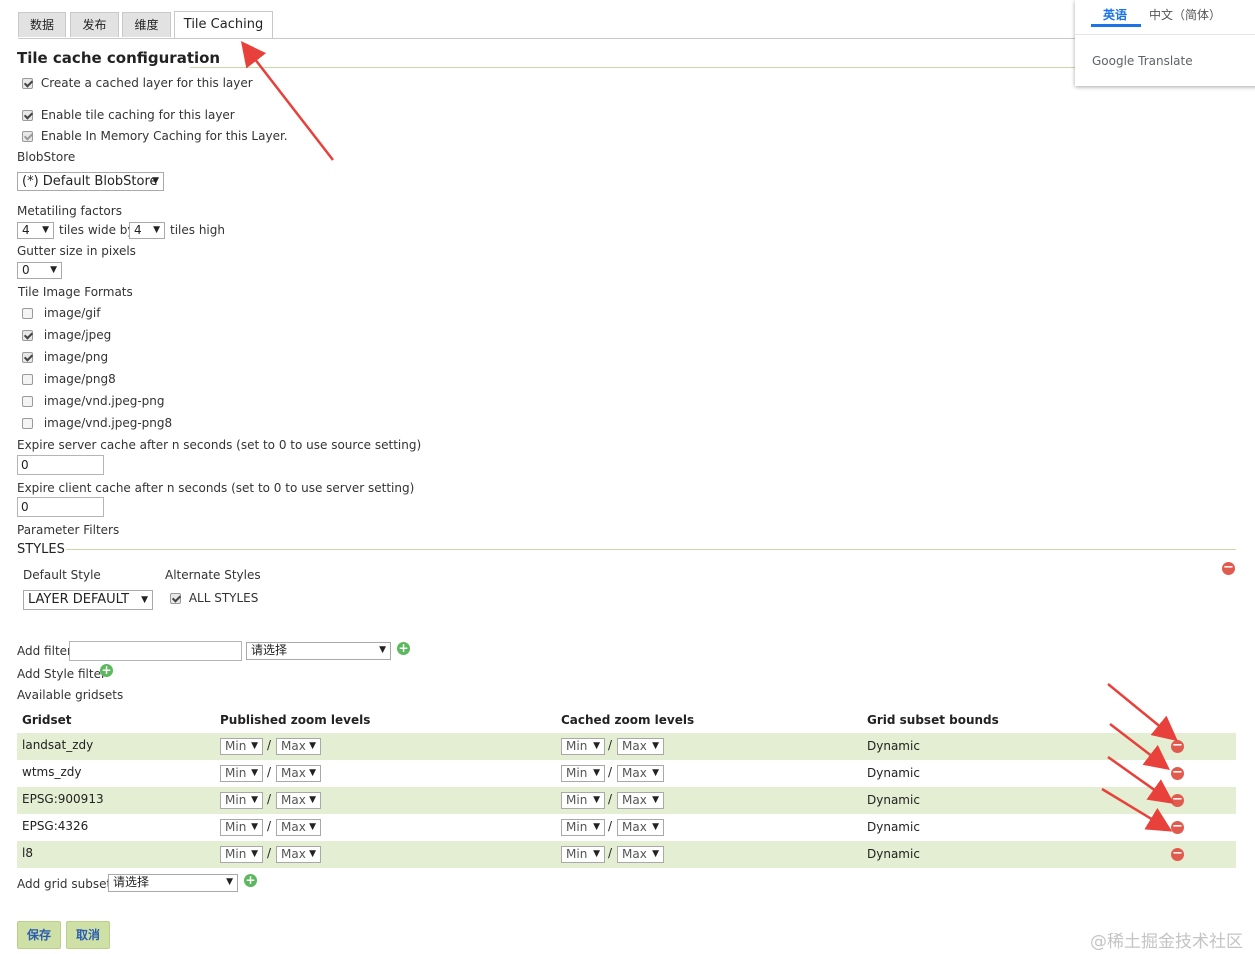 This screenshot has width=1255, height=954. What do you see at coordinates (52, 772) in the screenshot?
I see `gridset-name: wtms_zdy` at bounding box center [52, 772].